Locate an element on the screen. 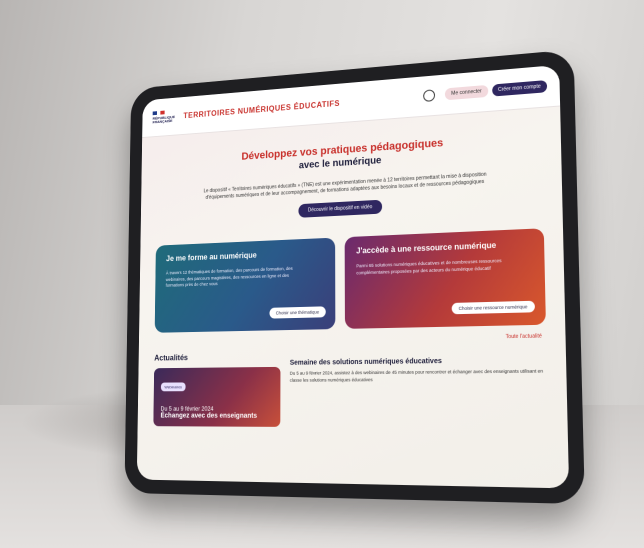  training-card-title: Je me forme au numérique is located at coordinates (211, 257).